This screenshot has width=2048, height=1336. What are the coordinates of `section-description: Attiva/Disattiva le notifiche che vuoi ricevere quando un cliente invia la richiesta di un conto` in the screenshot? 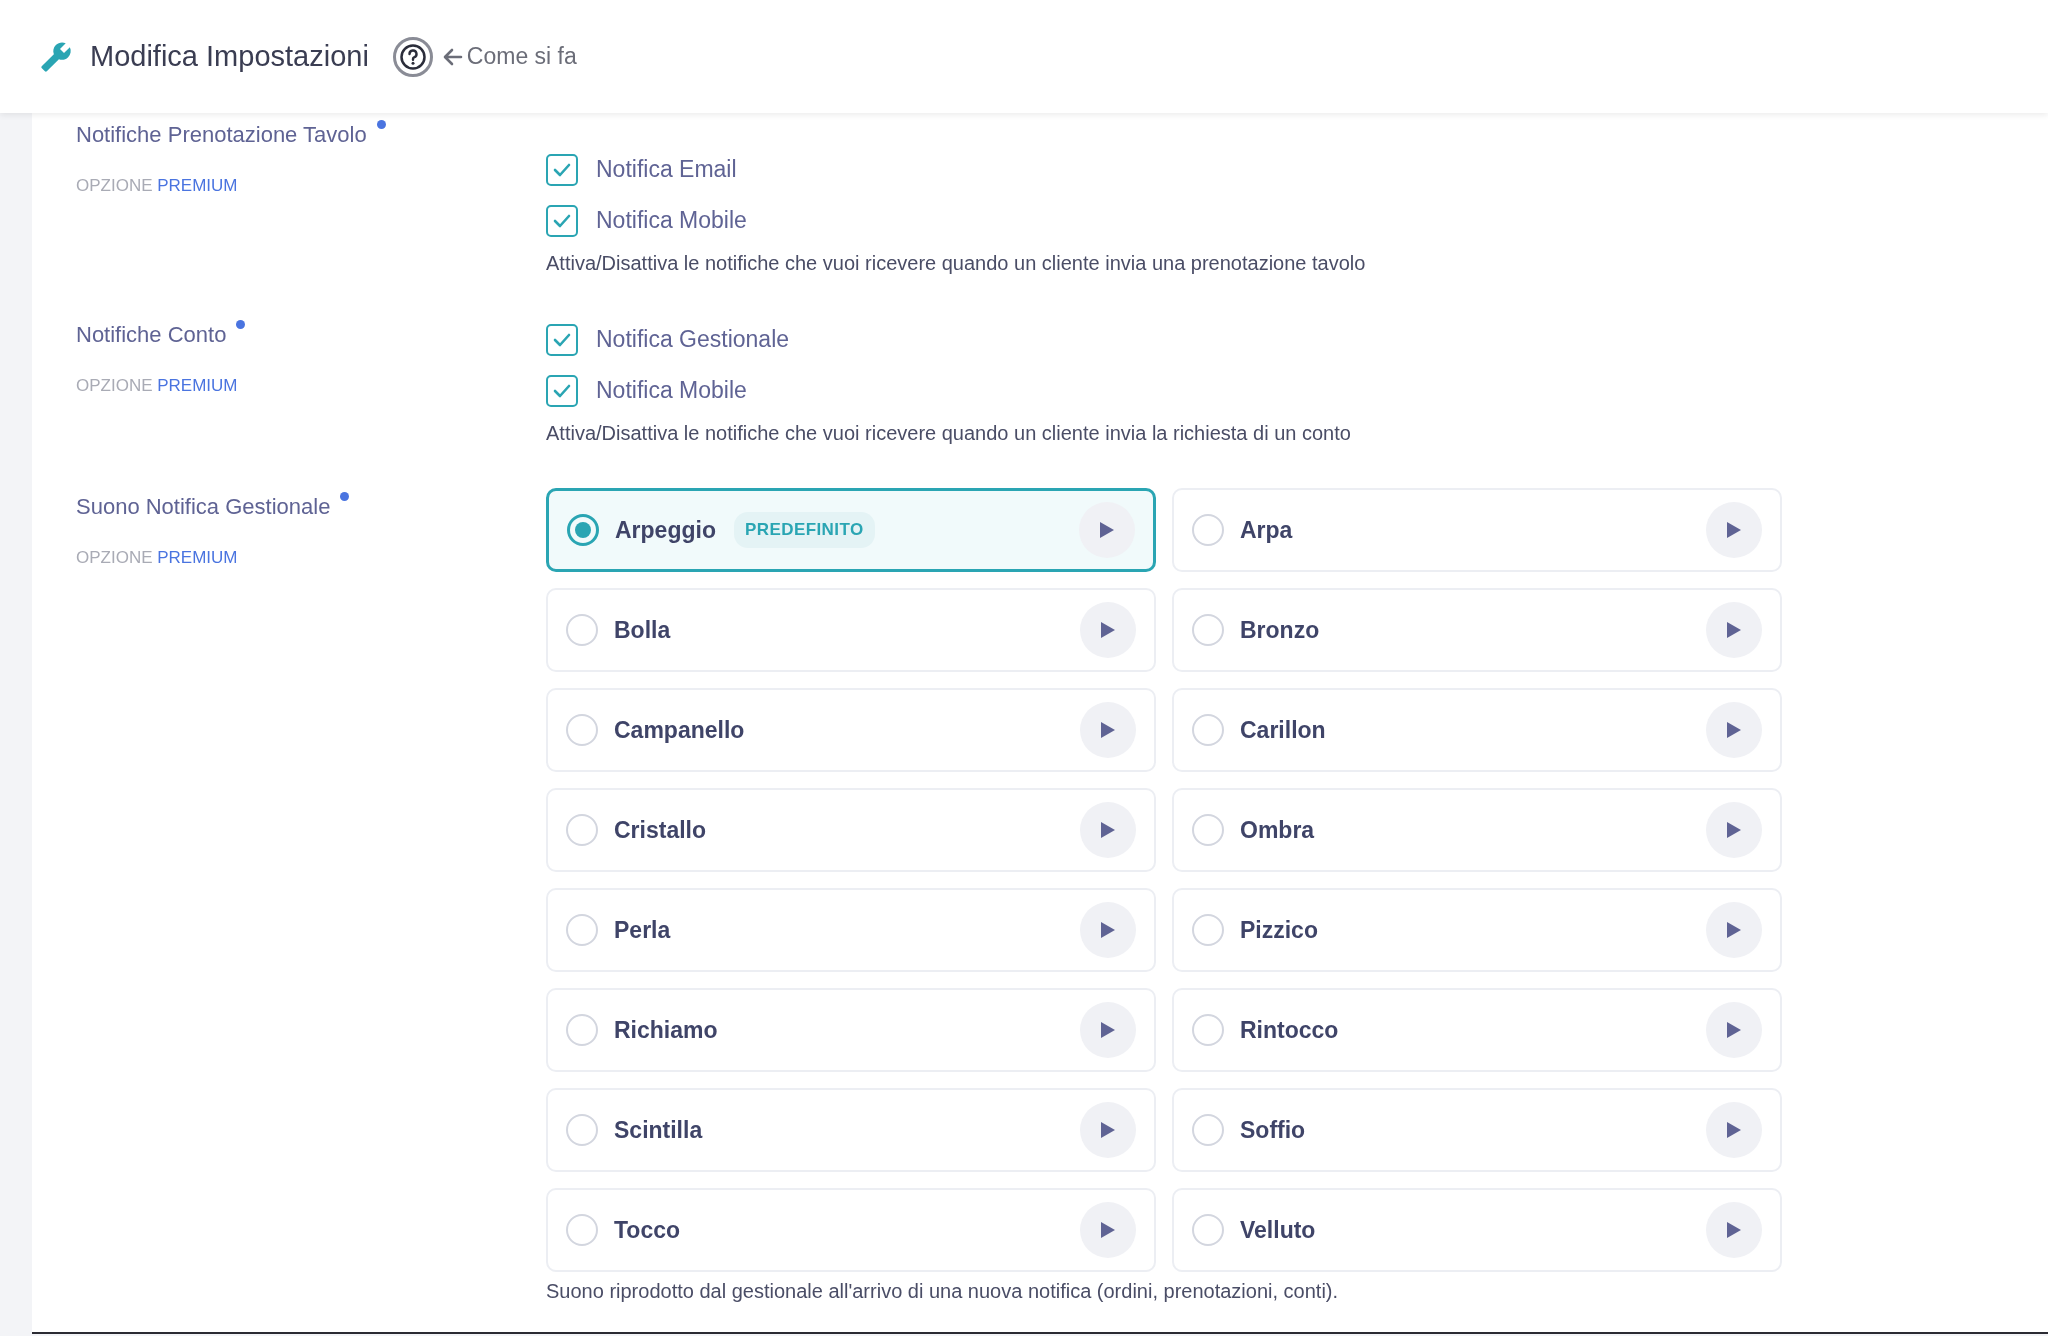 It's located at (949, 433).